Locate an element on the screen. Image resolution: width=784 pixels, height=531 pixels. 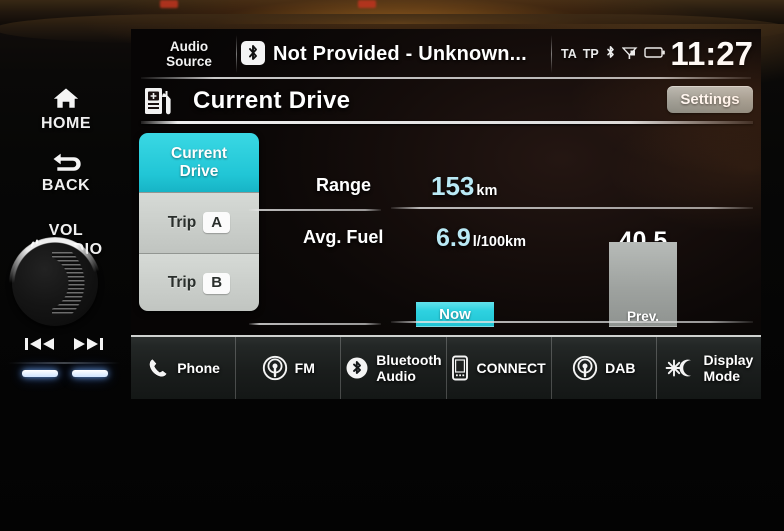
source-display-mode-line1: Display is located at coordinates (728, 360).